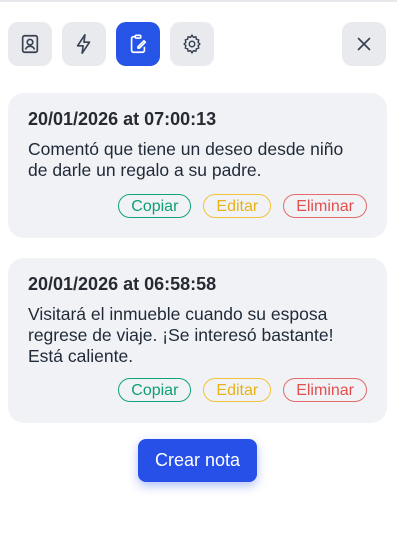  I want to click on clipboard-edit-icon, so click(138, 44).